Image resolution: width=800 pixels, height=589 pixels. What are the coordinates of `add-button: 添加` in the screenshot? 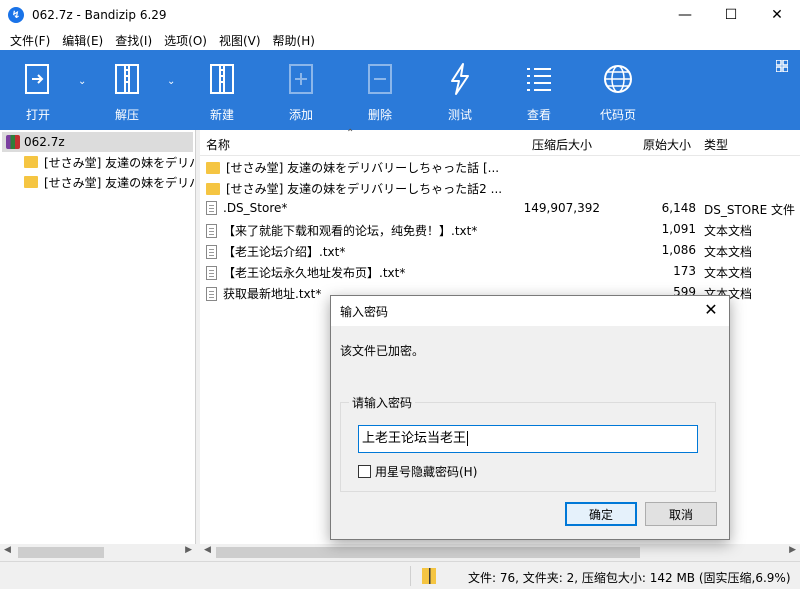 It's located at (301, 90).